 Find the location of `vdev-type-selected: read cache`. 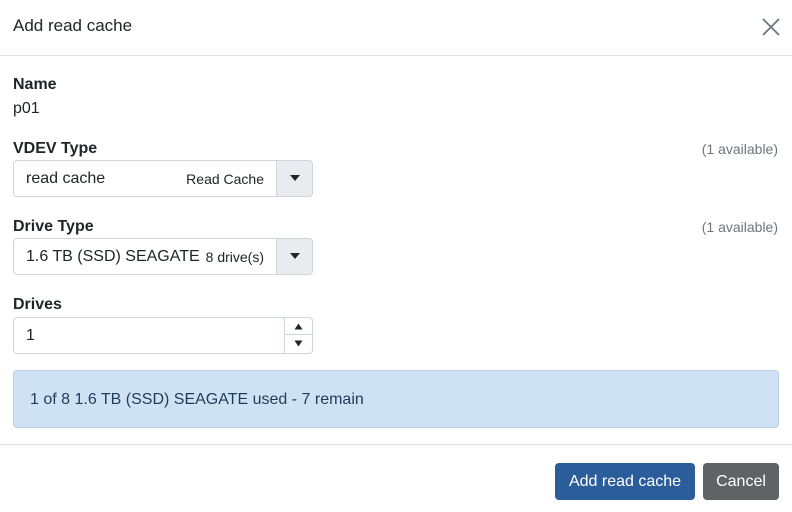

vdev-type-selected: read cache is located at coordinates (66, 178).